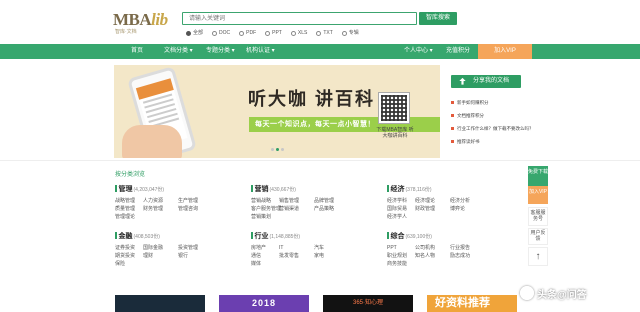 This screenshot has width=640, height=312. What do you see at coordinates (458, 51) in the screenshot?
I see `nav-recharge-points: 充值积分` at bounding box center [458, 51].